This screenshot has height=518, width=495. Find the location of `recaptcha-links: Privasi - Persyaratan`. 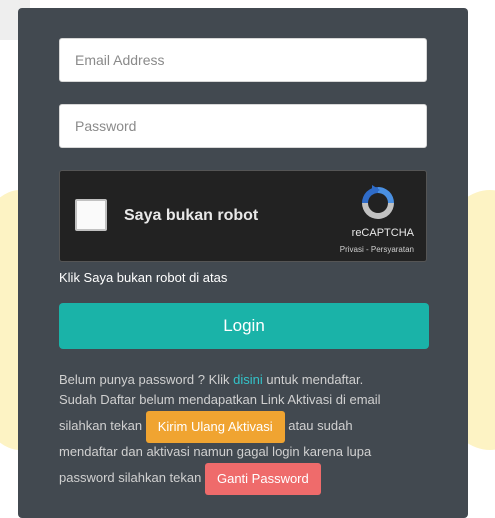

recaptcha-links: Privasi - Persyaratan is located at coordinates (362, 249).